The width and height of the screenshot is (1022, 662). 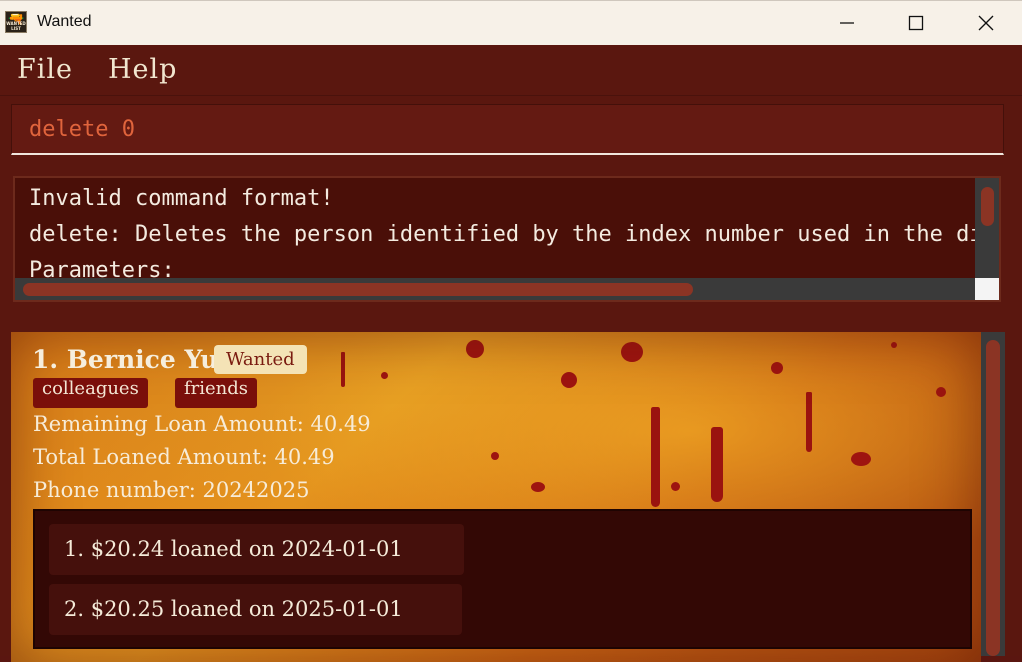 What do you see at coordinates (987, 206) in the screenshot?
I see `result-vertical-scroll-thumb` at bounding box center [987, 206].